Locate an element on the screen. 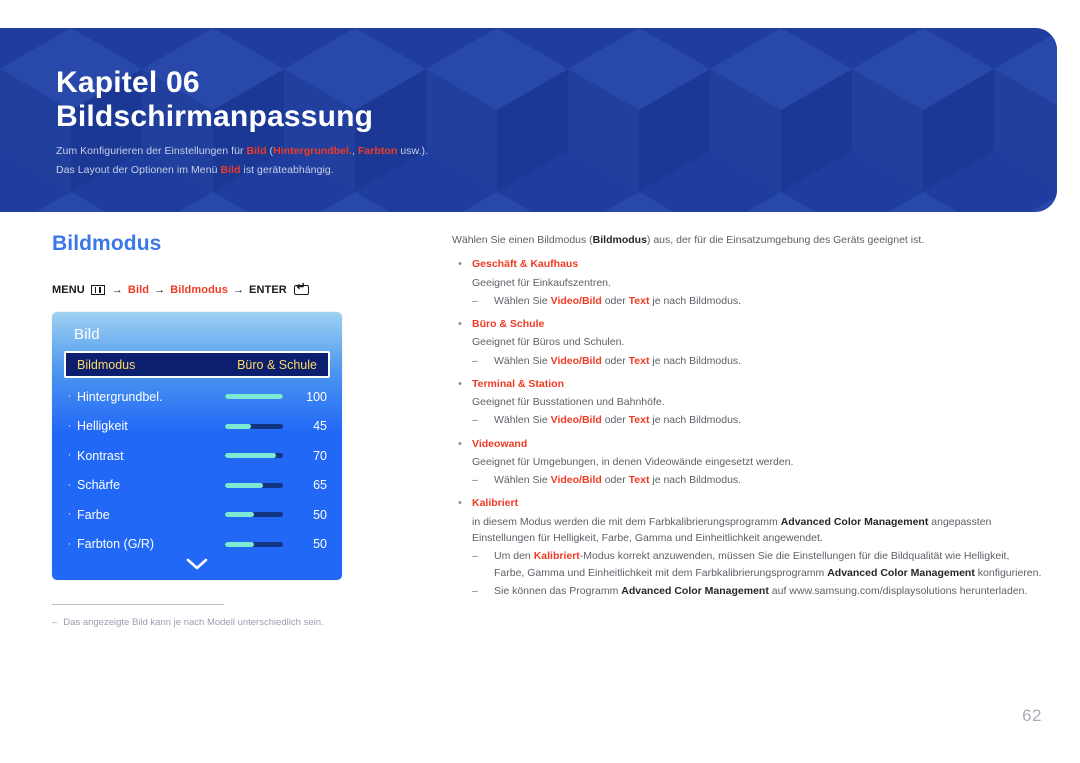 The height and width of the screenshot is (763, 1080). mode-name: Terminal & Station is located at coordinates (518, 383).